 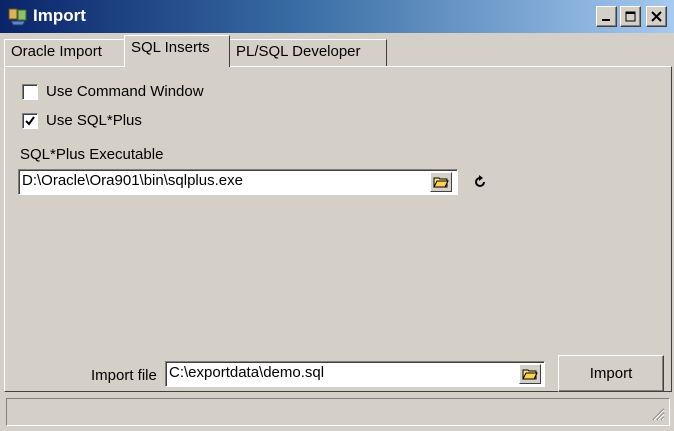 What do you see at coordinates (247, 372) in the screenshot?
I see `import-file-value: C:\exportdata\demo.sql` at bounding box center [247, 372].